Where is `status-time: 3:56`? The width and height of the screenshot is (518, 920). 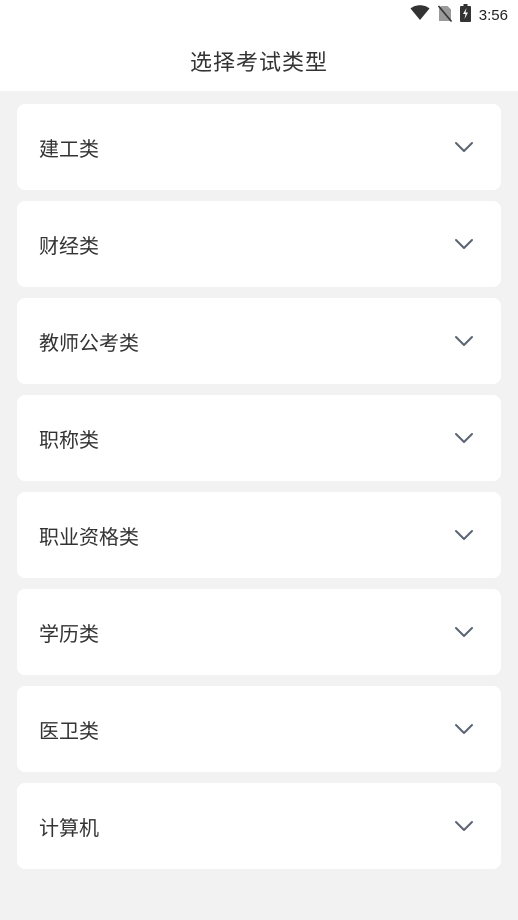 status-time: 3:56 is located at coordinates (493, 15).